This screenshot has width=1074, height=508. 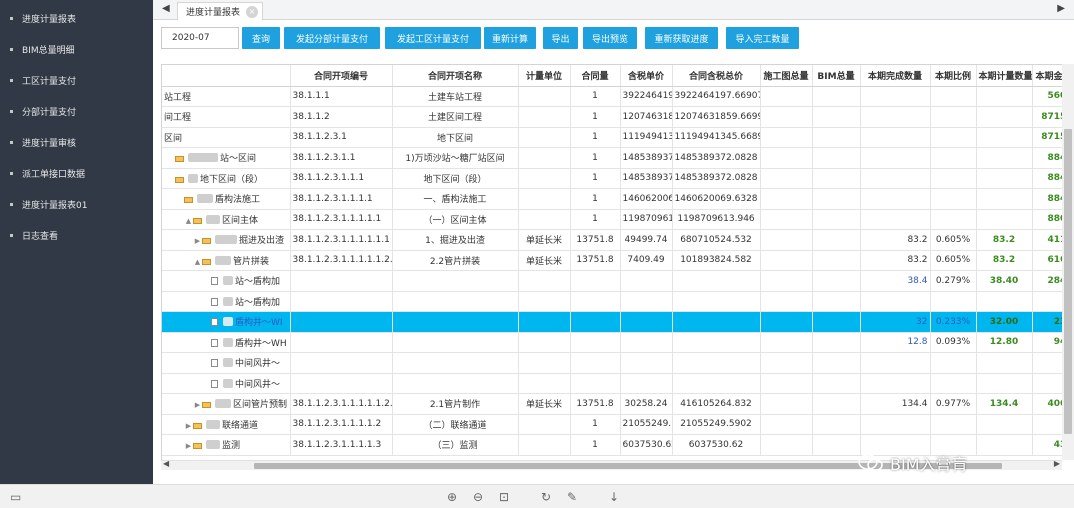 What do you see at coordinates (455, 363) in the screenshot?
I see `title-cell` at bounding box center [455, 363].